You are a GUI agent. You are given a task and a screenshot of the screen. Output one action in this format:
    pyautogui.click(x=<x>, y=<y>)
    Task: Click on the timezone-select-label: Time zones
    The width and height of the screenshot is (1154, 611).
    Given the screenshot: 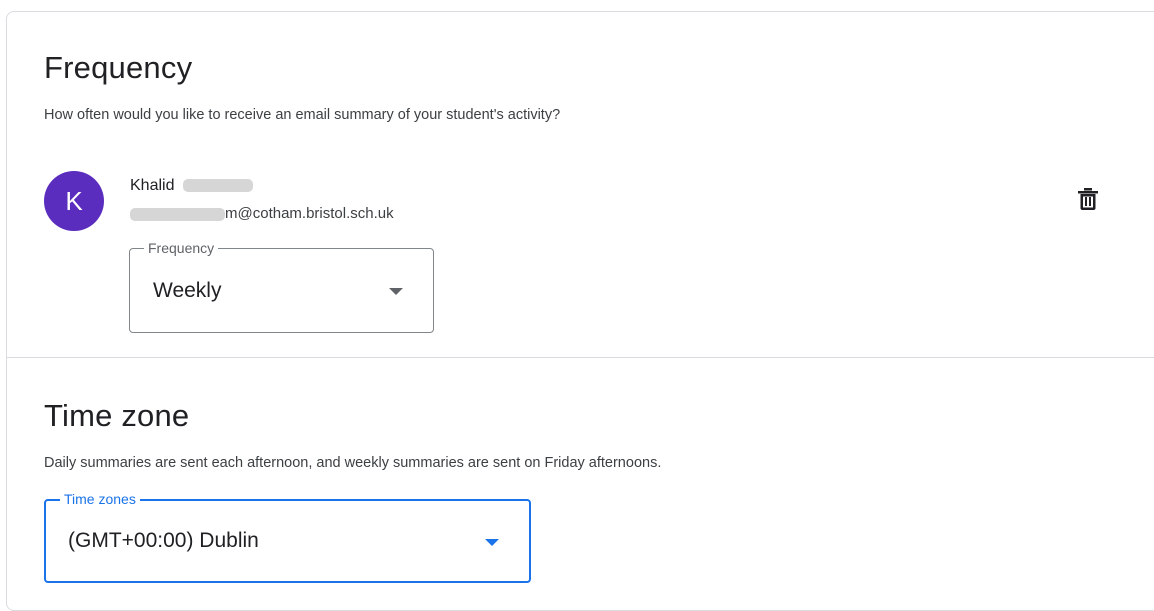 What is the action you would take?
    pyautogui.click(x=100, y=499)
    